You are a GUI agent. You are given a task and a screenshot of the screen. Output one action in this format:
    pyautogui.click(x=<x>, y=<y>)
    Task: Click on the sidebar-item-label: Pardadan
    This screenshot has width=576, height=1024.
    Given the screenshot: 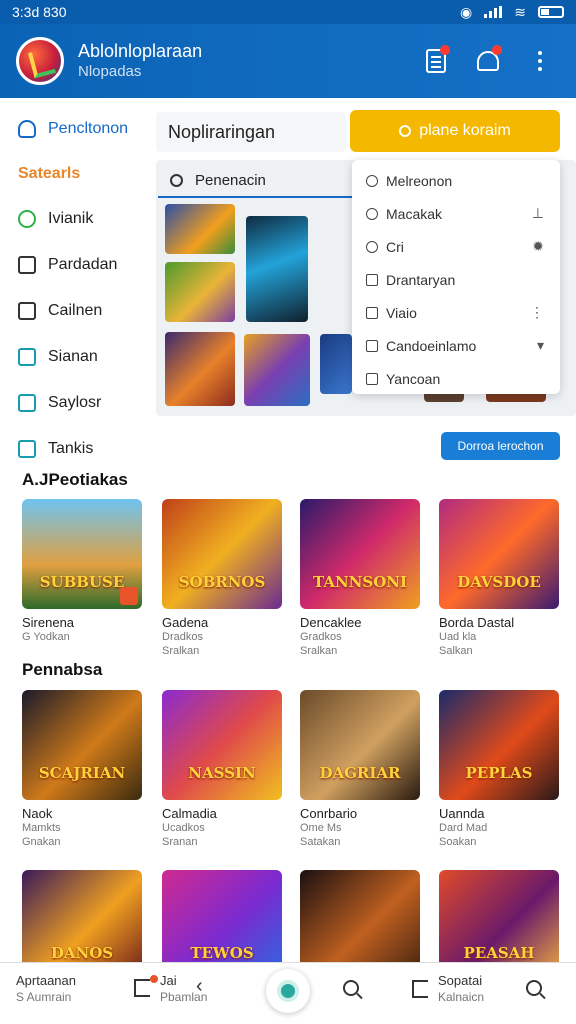 What is the action you would take?
    pyautogui.click(x=83, y=264)
    